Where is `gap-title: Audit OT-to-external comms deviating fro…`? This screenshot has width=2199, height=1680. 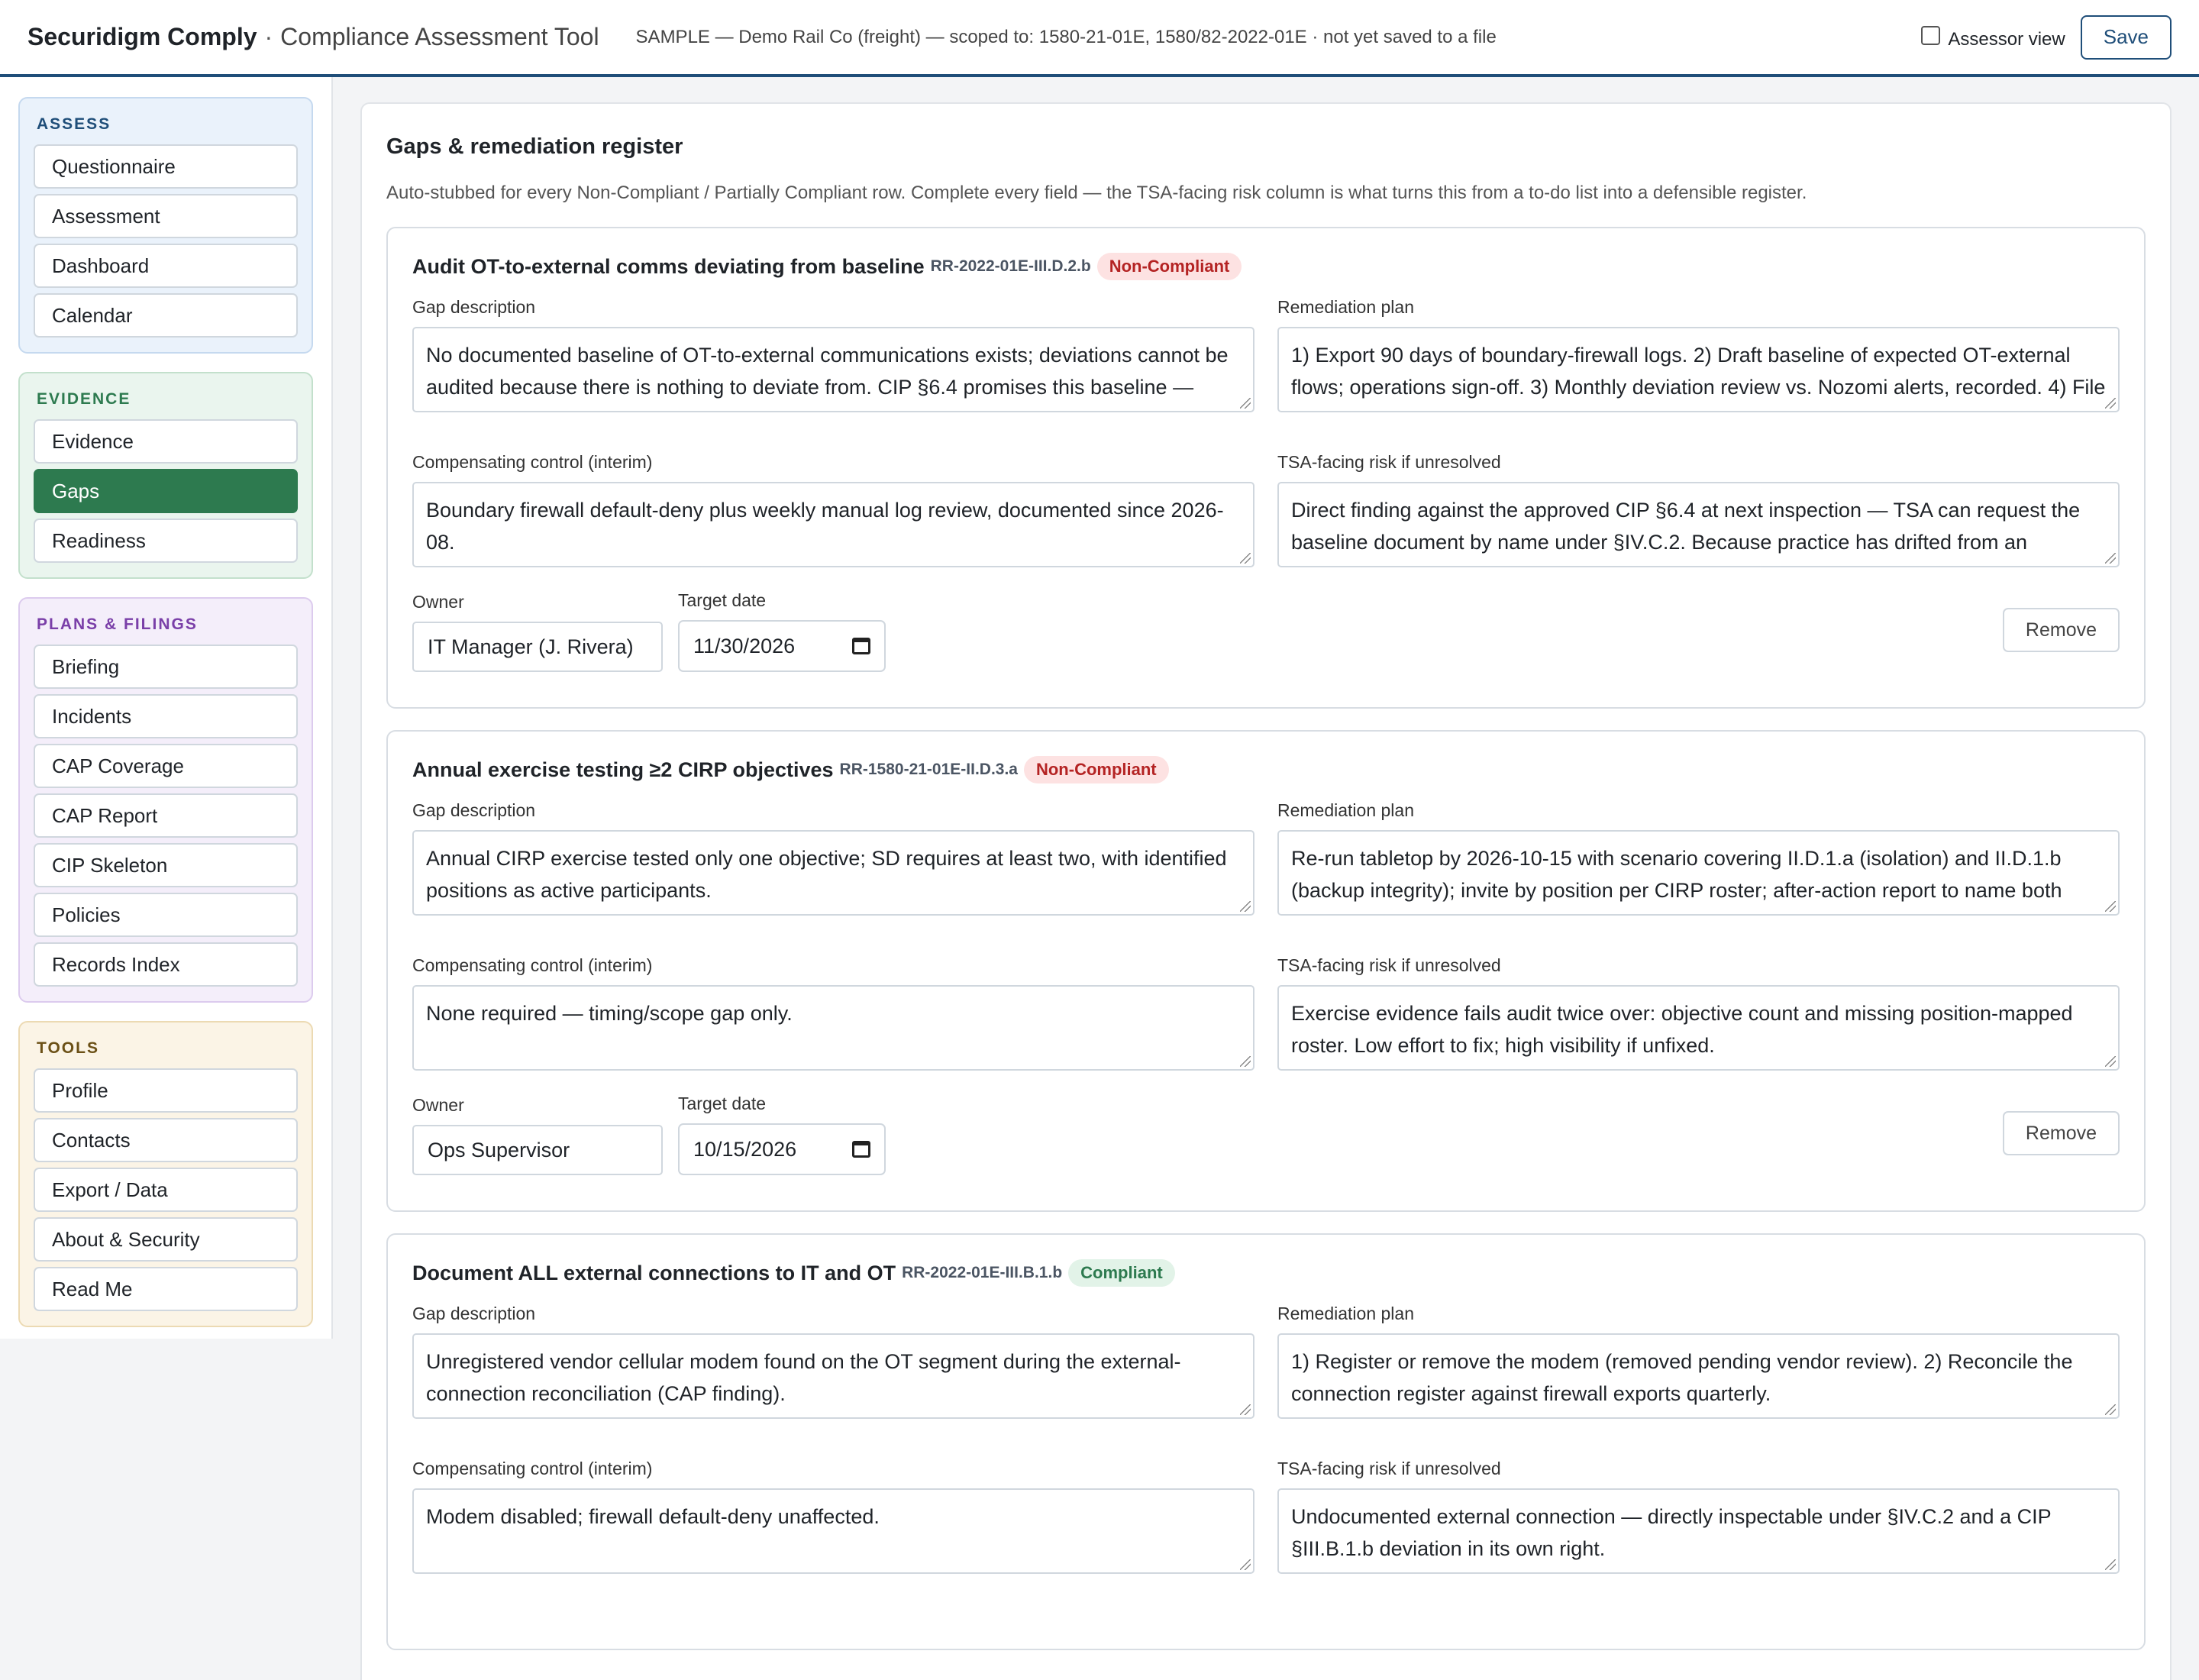
gap-title: Audit OT-to-external comms deviating fro… is located at coordinates (668, 266).